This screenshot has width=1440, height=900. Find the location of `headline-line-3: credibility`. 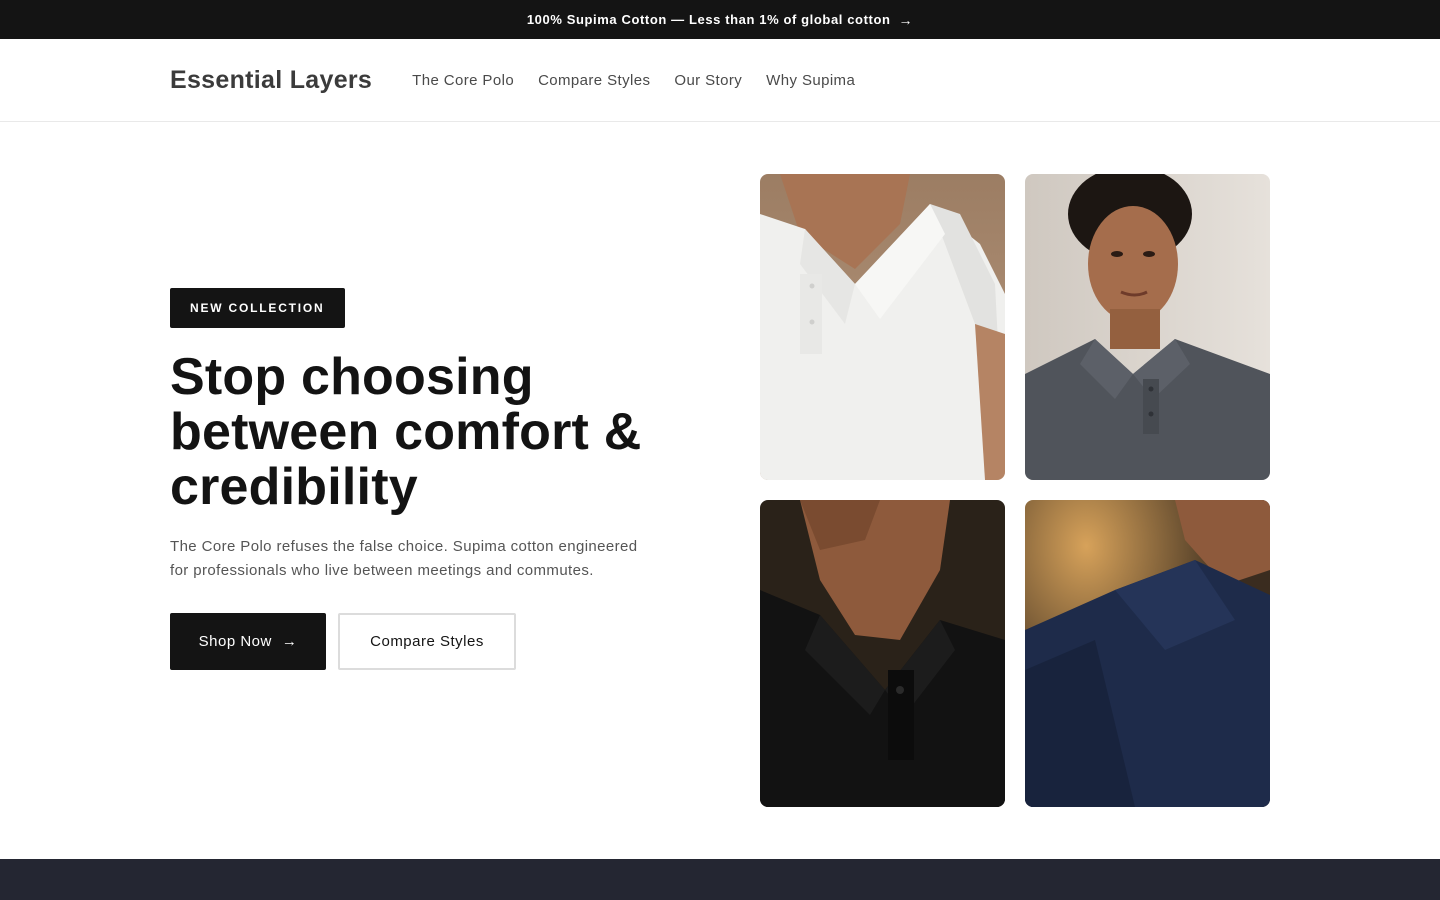

headline-line-3: credibility is located at coordinates (294, 487).